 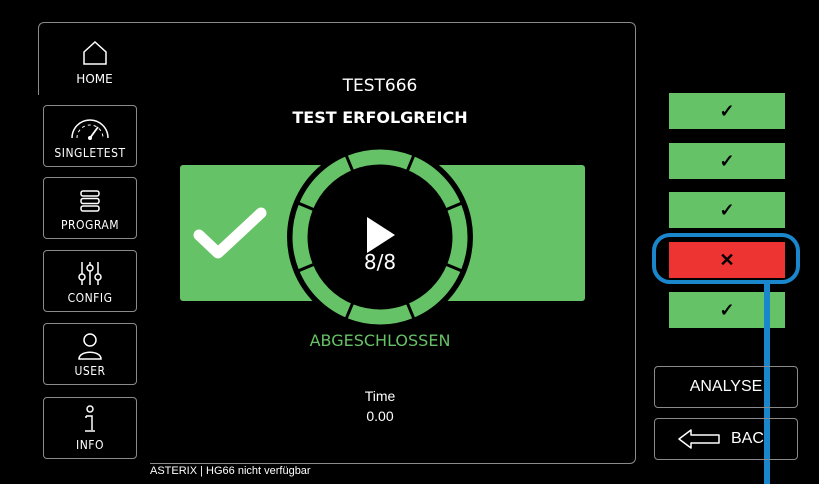 I want to click on nav-user-label: USER, so click(x=90, y=371).